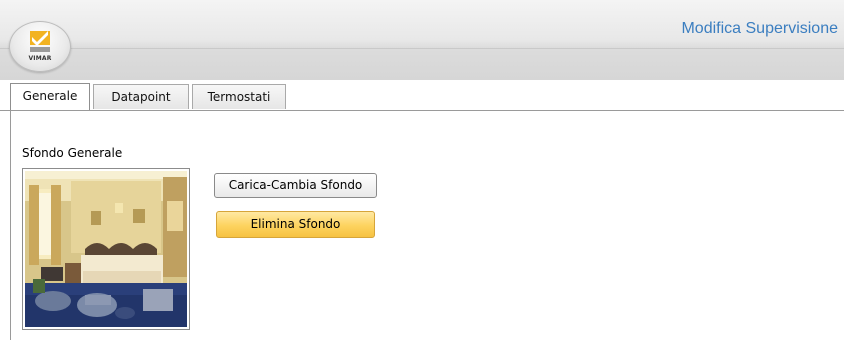 The image size is (844, 340). Describe the element at coordinates (50, 97) in the screenshot. I see `tab-generale: Generale` at that location.